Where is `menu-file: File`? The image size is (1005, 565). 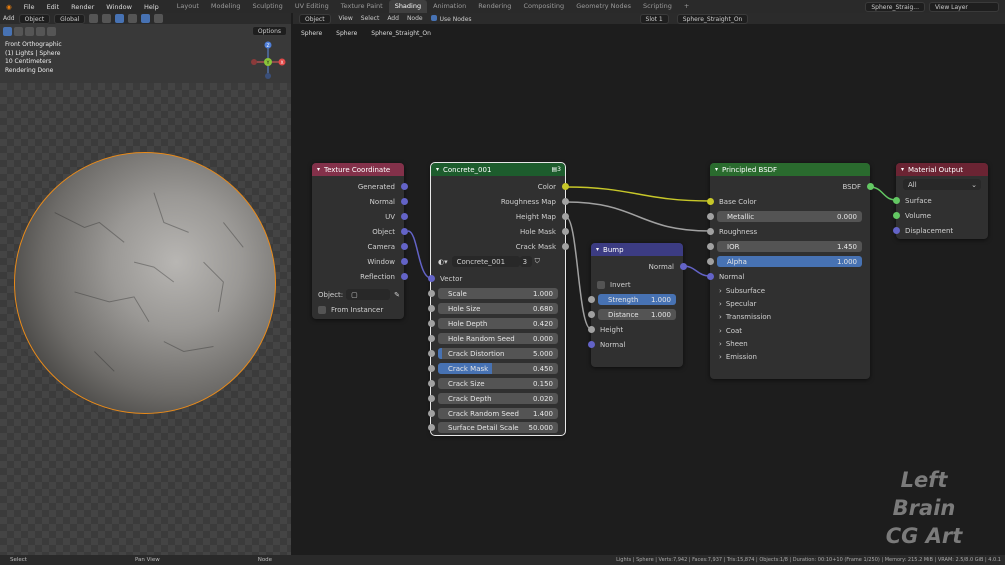 menu-file: File is located at coordinates (29, 7).